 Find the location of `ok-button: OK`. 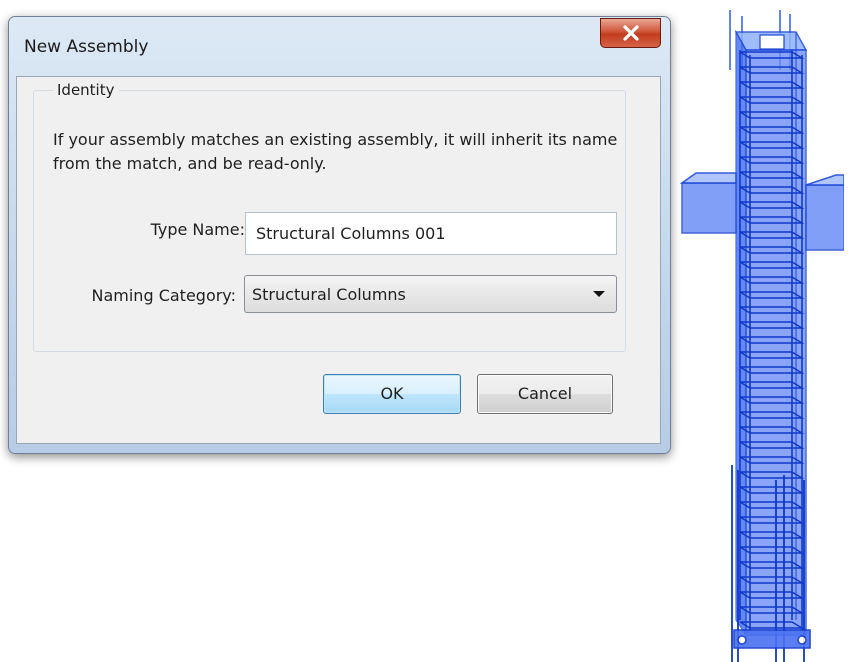

ok-button: OK is located at coordinates (392, 394).